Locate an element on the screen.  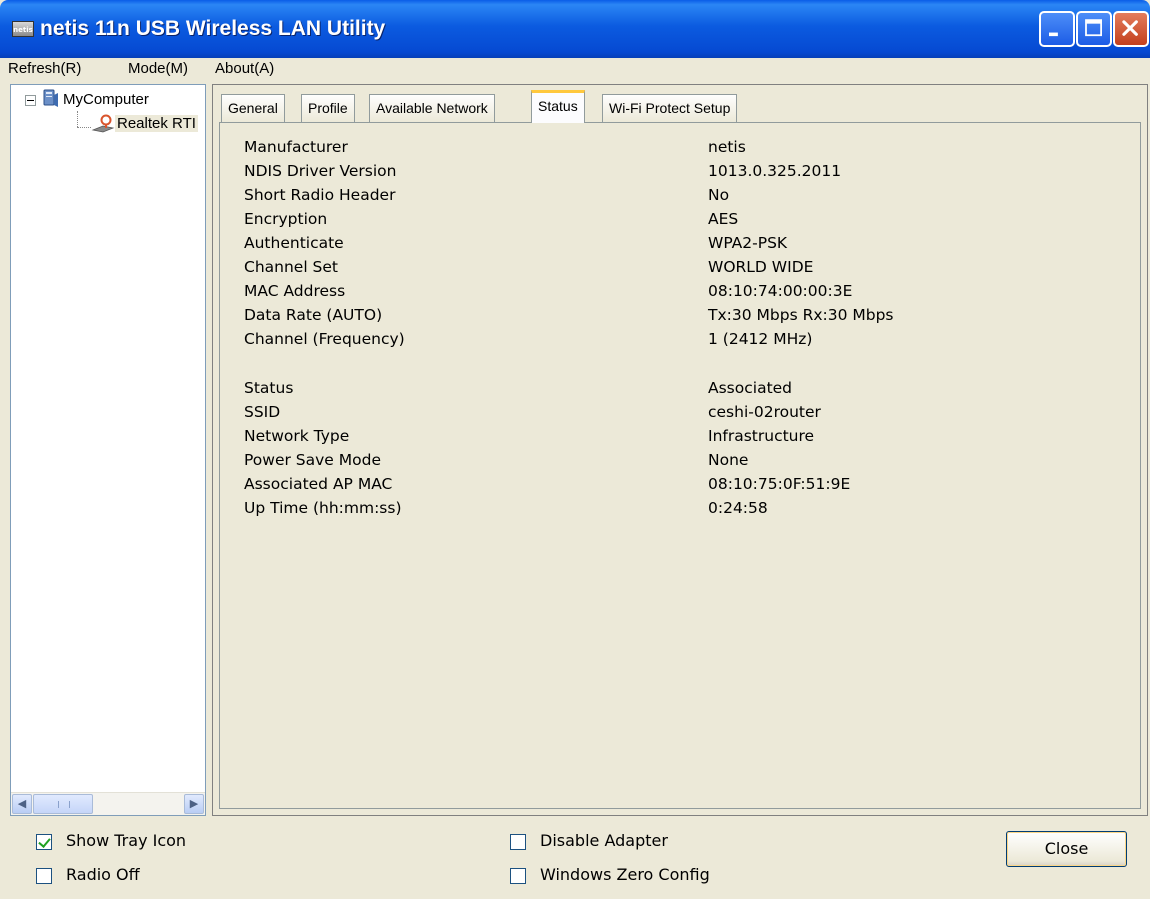
tab-status: Status is located at coordinates (558, 106).